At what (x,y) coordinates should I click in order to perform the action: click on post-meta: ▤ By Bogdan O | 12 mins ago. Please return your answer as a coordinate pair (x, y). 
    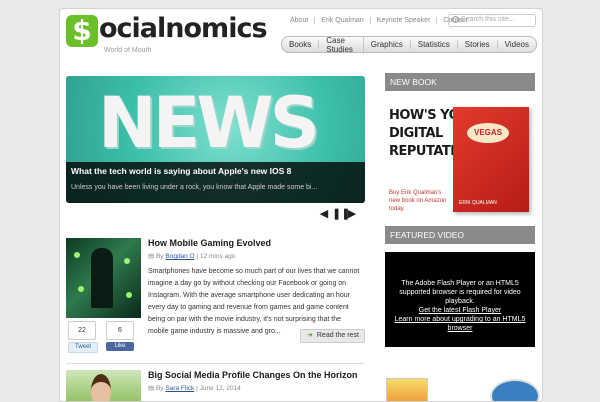
    Looking at the image, I should click on (192, 256).